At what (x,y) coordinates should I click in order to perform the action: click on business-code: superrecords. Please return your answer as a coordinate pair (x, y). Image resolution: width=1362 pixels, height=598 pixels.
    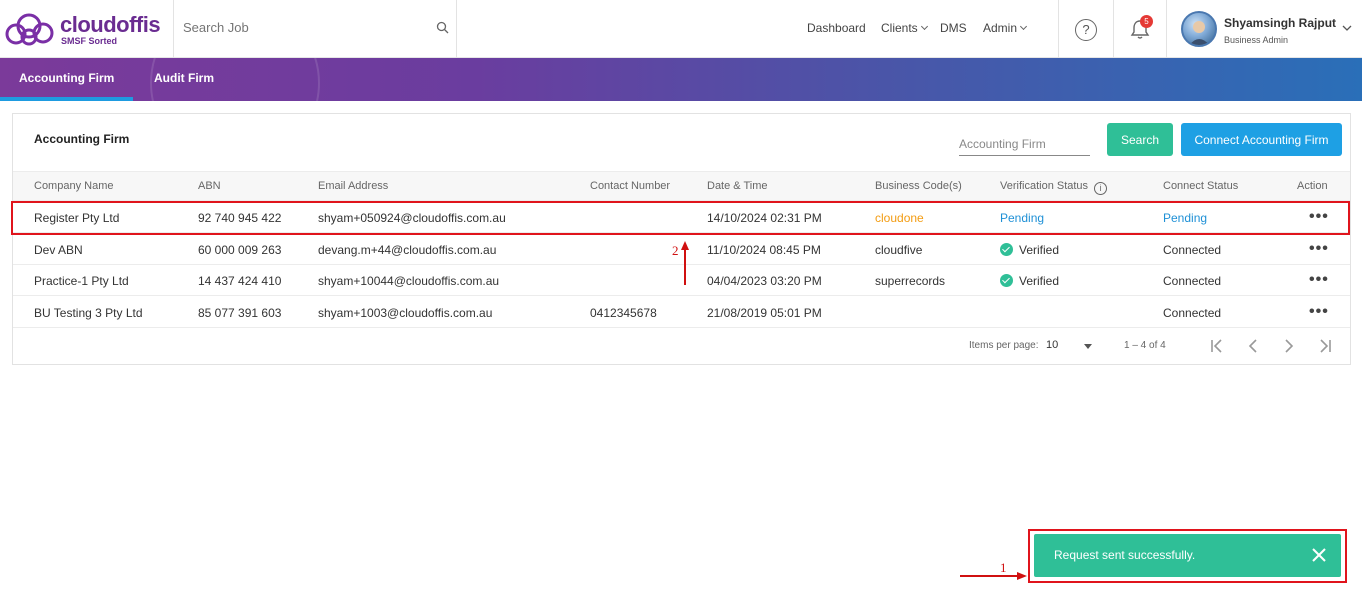
    Looking at the image, I should click on (910, 281).